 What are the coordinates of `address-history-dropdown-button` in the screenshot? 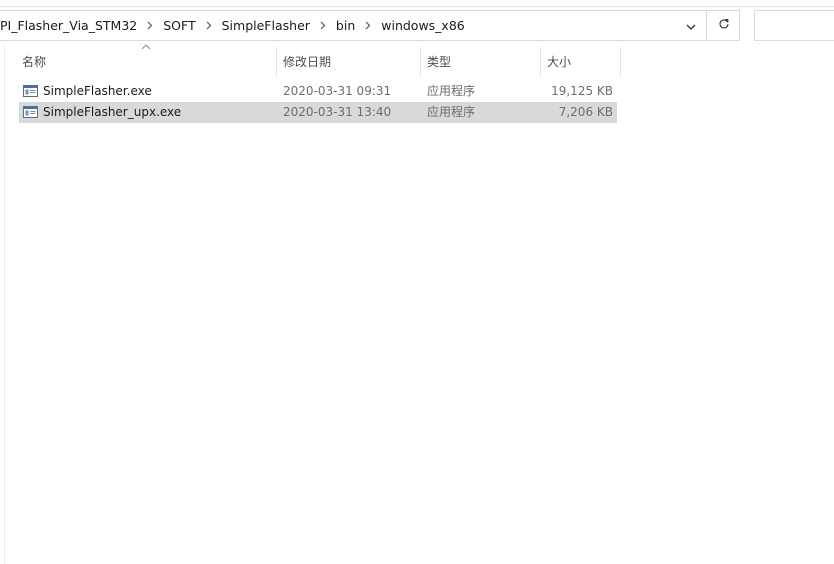 It's located at (690, 25).